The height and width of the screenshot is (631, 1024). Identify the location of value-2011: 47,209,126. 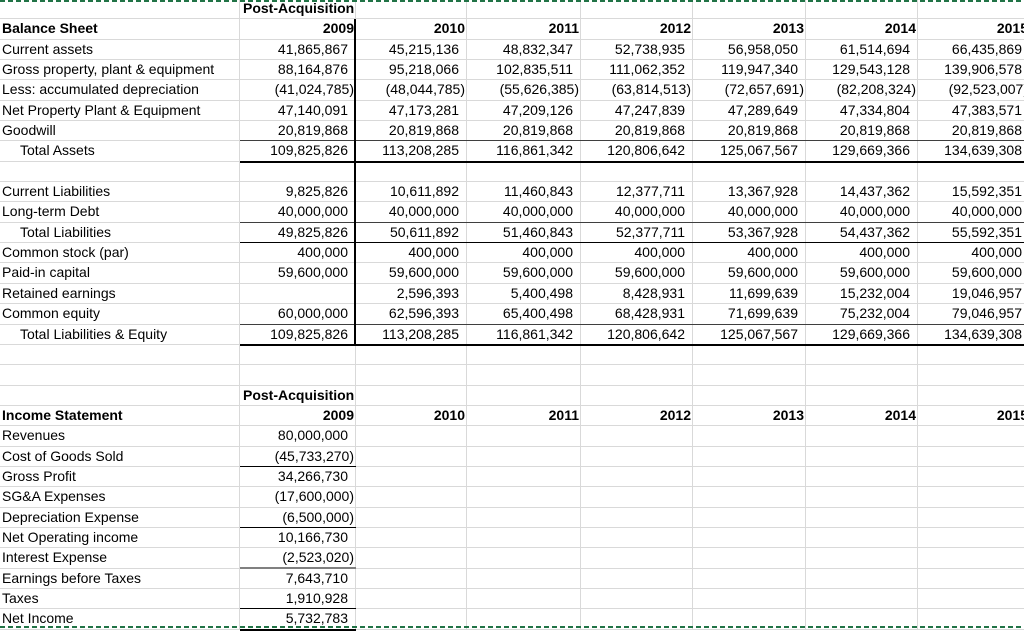
(524, 110).